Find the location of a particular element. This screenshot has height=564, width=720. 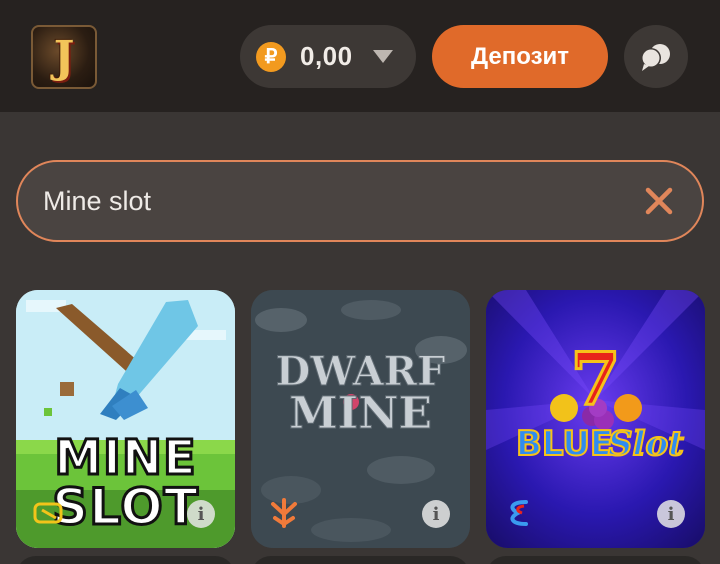

game-card-mine-slot: MINE SLOT i is located at coordinates (125, 419).